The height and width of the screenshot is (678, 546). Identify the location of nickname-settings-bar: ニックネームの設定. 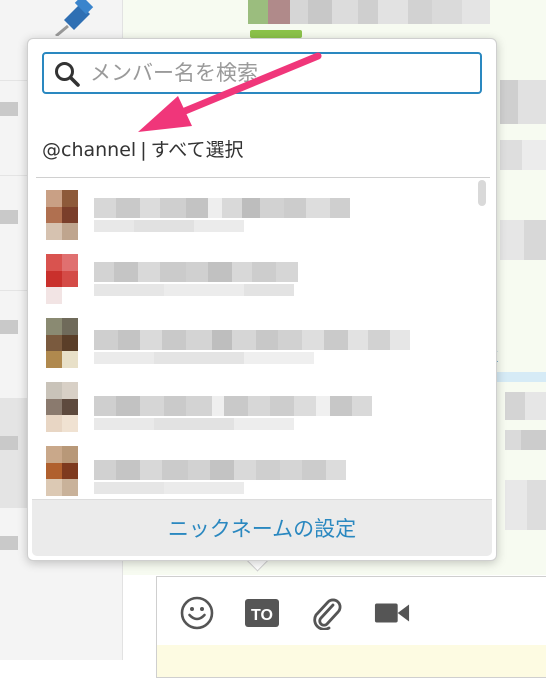
(262, 527).